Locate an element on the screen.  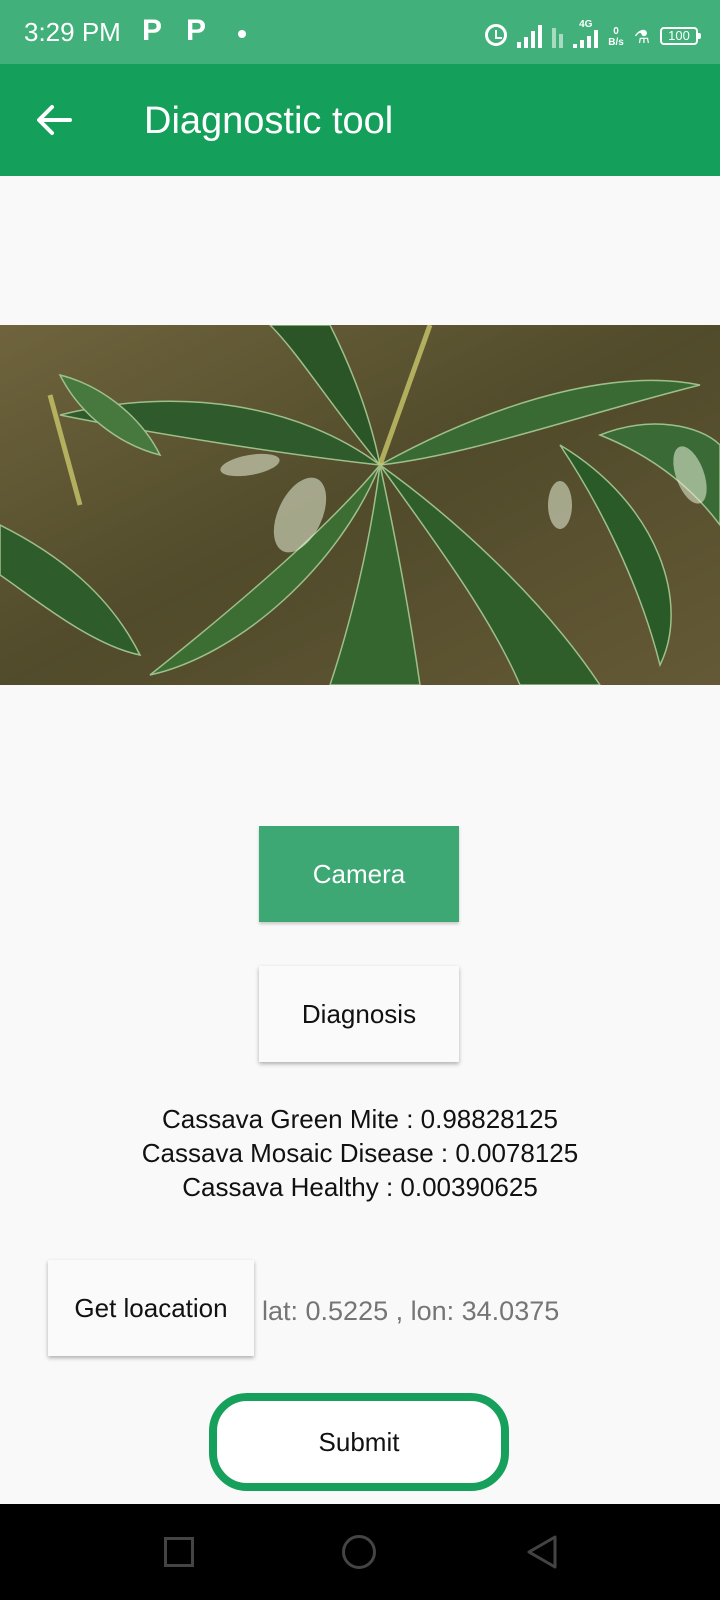
camera-button: Camera is located at coordinates (359, 874).